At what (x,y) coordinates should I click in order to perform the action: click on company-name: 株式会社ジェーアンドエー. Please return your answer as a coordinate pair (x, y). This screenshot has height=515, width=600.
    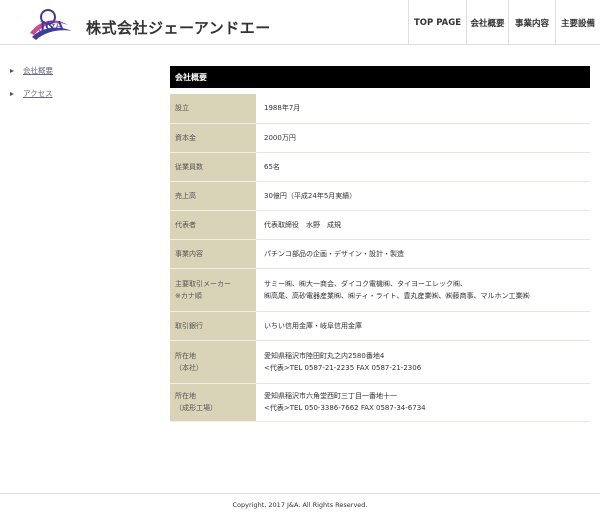
    Looking at the image, I should click on (178, 28).